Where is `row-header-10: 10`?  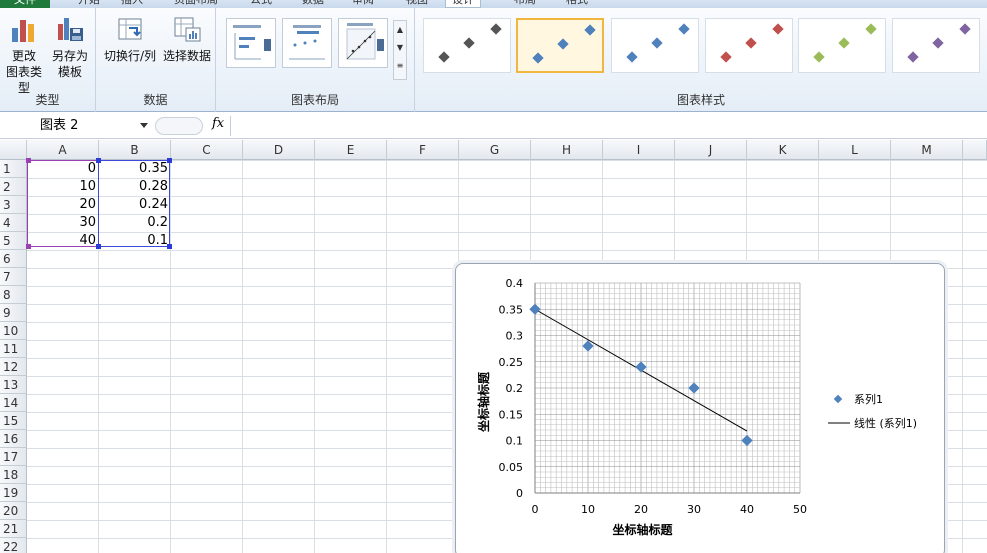
row-header-10: 10 is located at coordinates (13, 331).